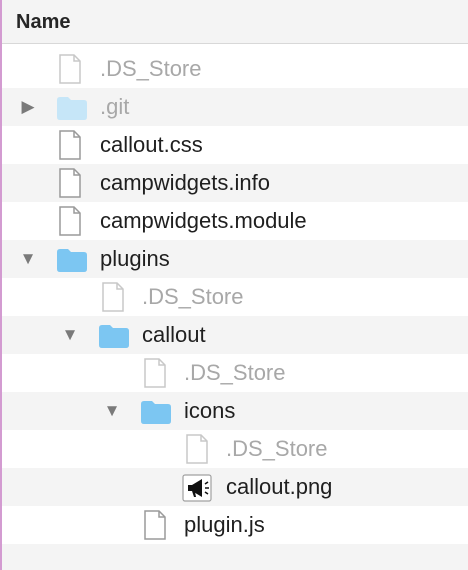 This screenshot has width=468, height=570. I want to click on empty-row, so click(235, 557).